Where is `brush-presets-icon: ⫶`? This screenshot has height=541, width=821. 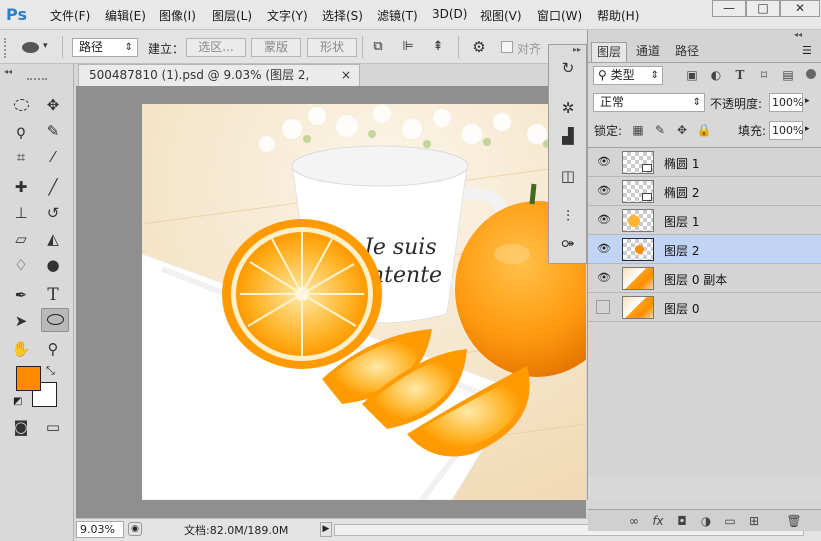 brush-presets-icon: ⫶ is located at coordinates (568, 216).